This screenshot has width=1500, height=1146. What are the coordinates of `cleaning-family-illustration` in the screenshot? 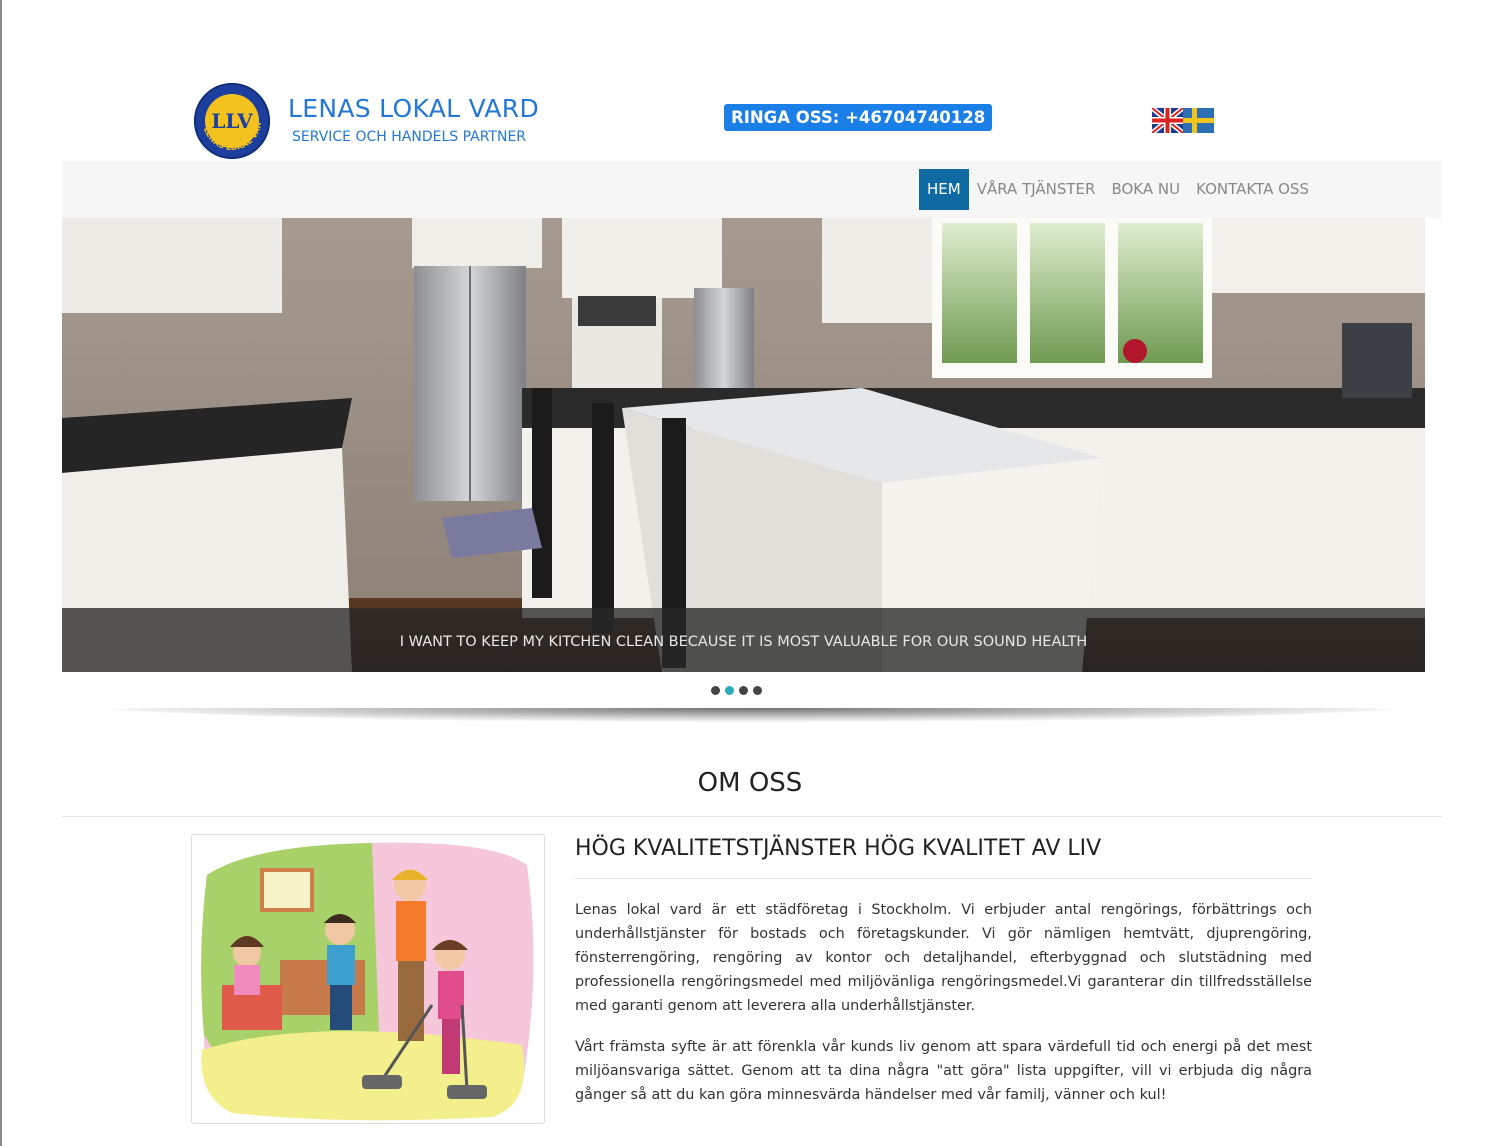 It's located at (368, 979).